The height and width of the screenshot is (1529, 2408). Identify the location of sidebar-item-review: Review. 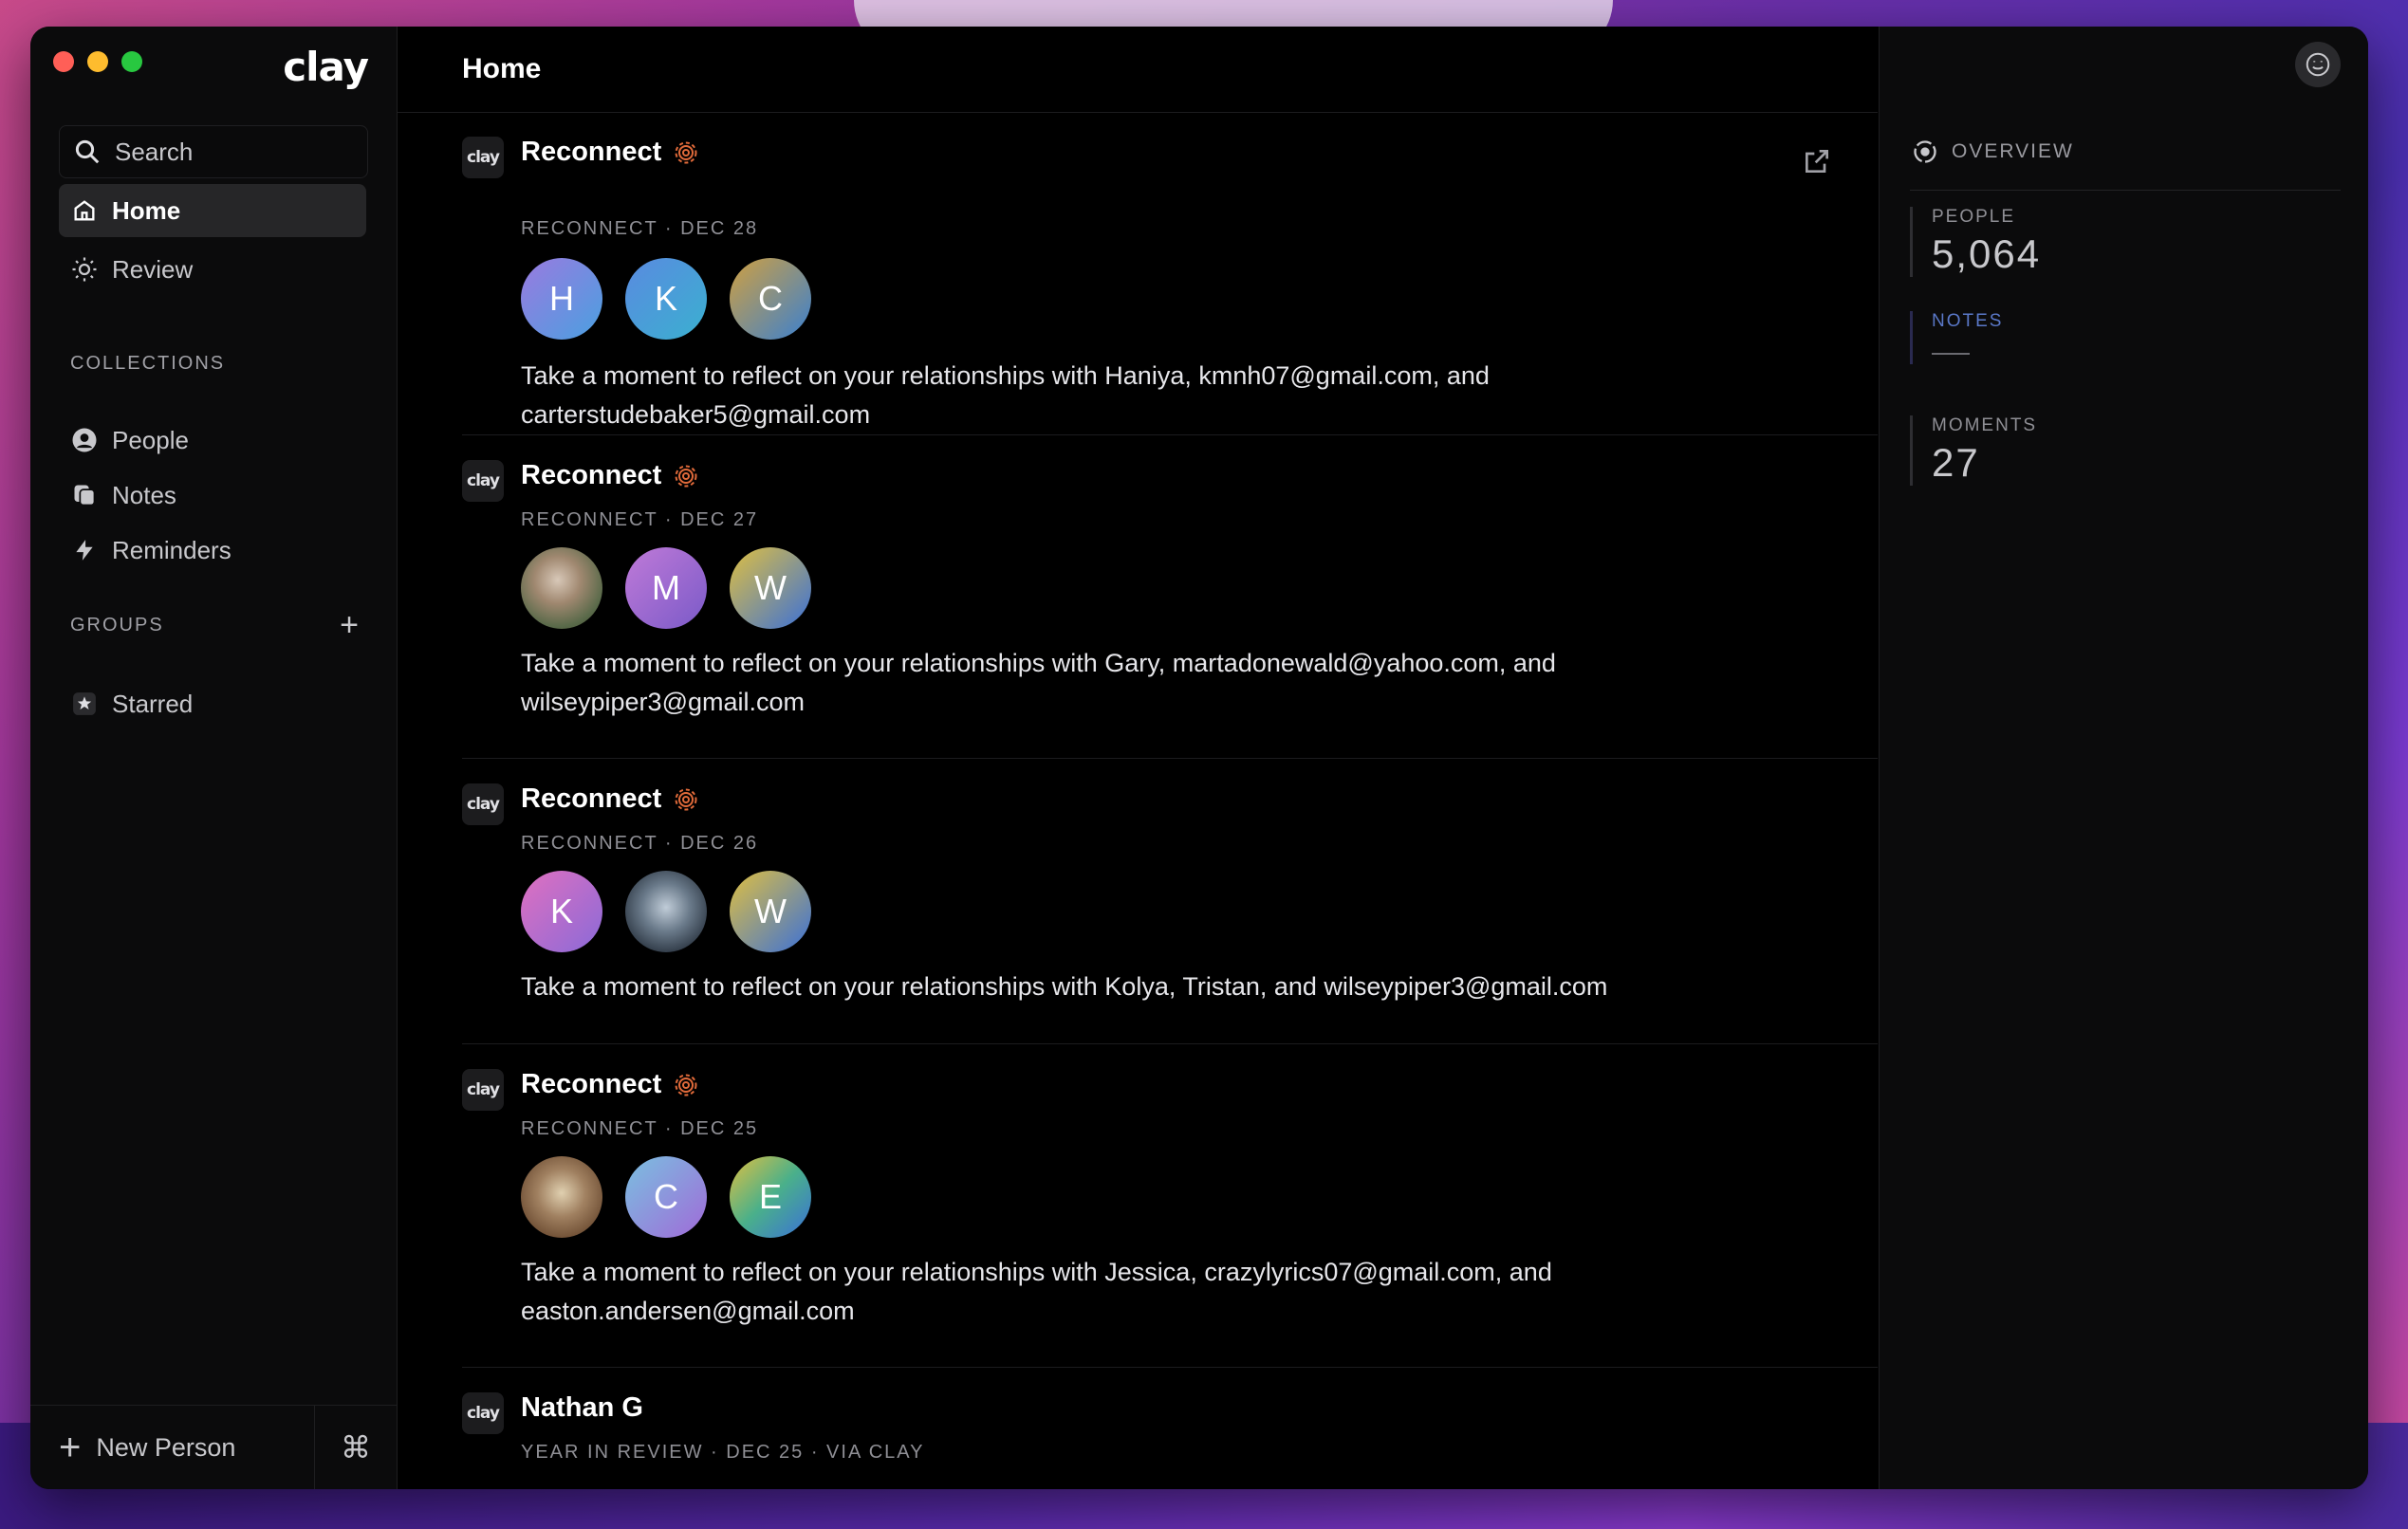
(212, 269).